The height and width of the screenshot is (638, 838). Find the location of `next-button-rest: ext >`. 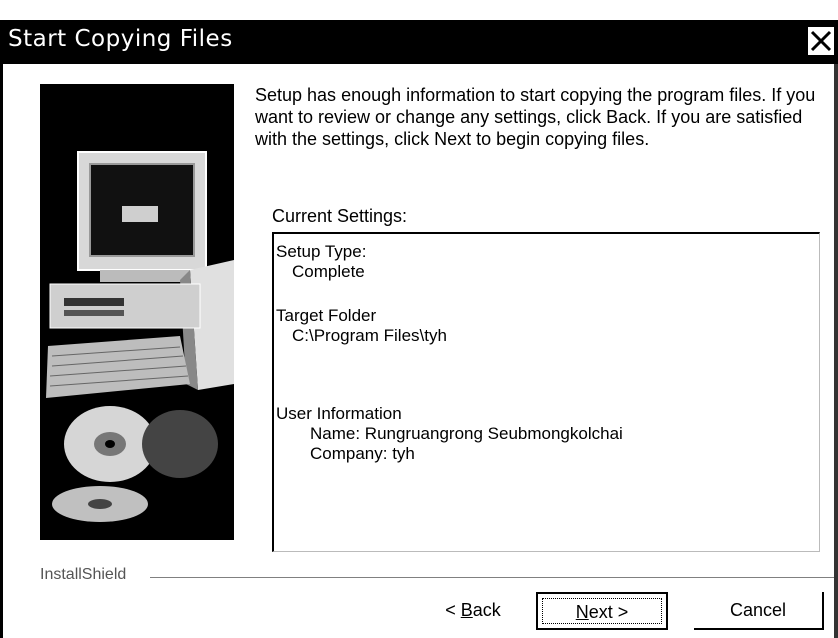

next-button-rest: ext > is located at coordinates (608, 612).